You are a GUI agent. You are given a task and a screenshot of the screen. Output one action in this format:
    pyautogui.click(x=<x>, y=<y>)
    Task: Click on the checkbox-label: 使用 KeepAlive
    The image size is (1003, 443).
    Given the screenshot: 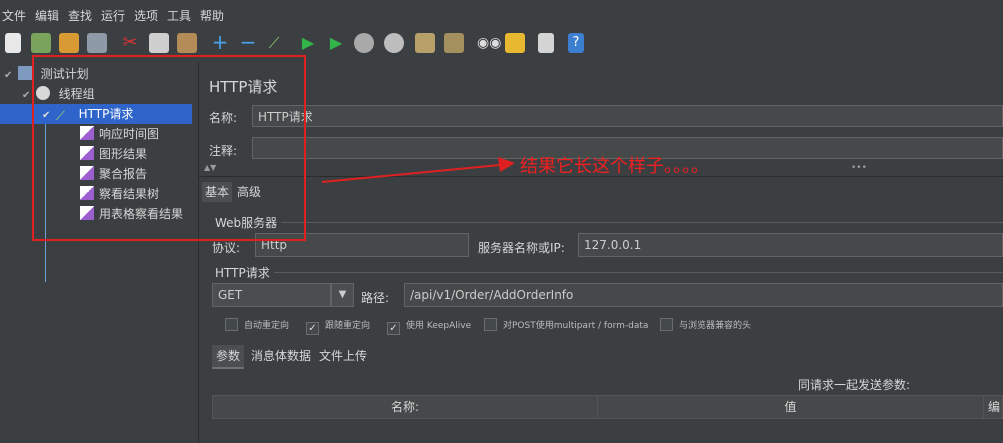 What is the action you would take?
    pyautogui.click(x=439, y=326)
    